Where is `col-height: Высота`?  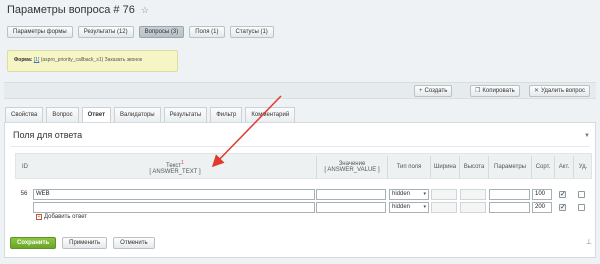
col-height: Высота is located at coordinates (474, 167).